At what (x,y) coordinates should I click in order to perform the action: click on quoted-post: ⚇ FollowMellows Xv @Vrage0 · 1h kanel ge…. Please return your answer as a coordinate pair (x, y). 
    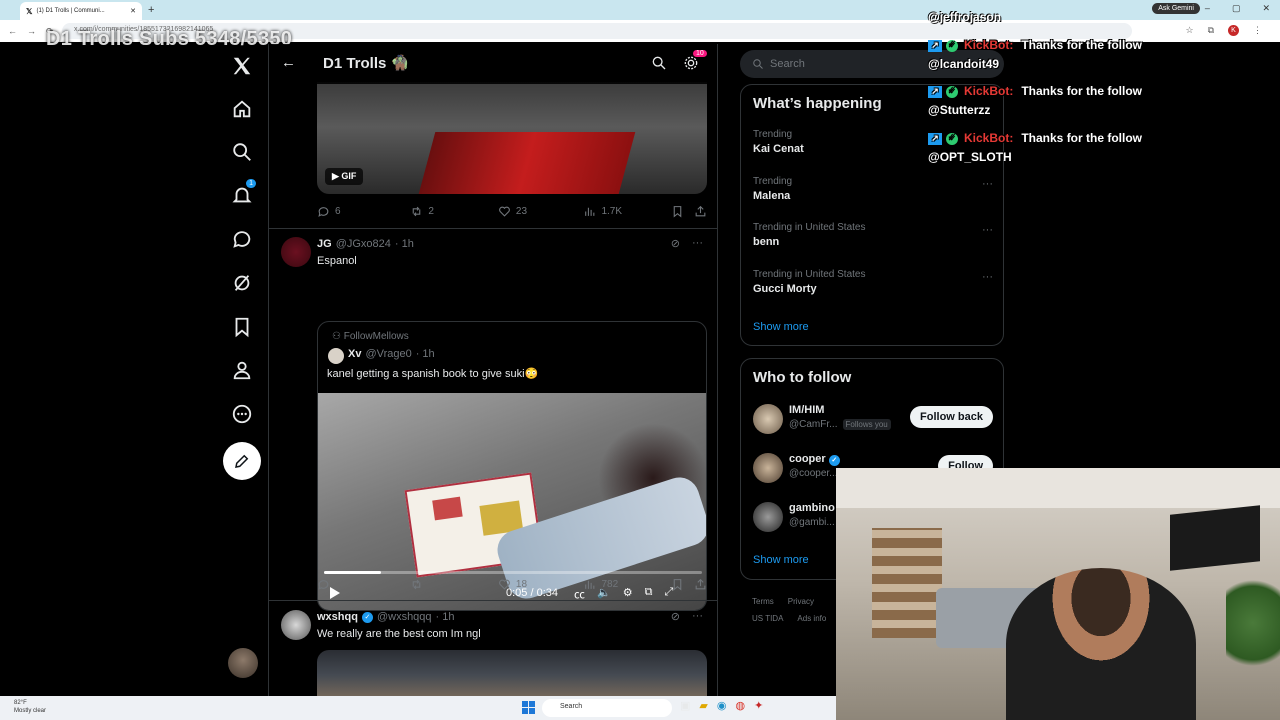
    Looking at the image, I should click on (512, 466).